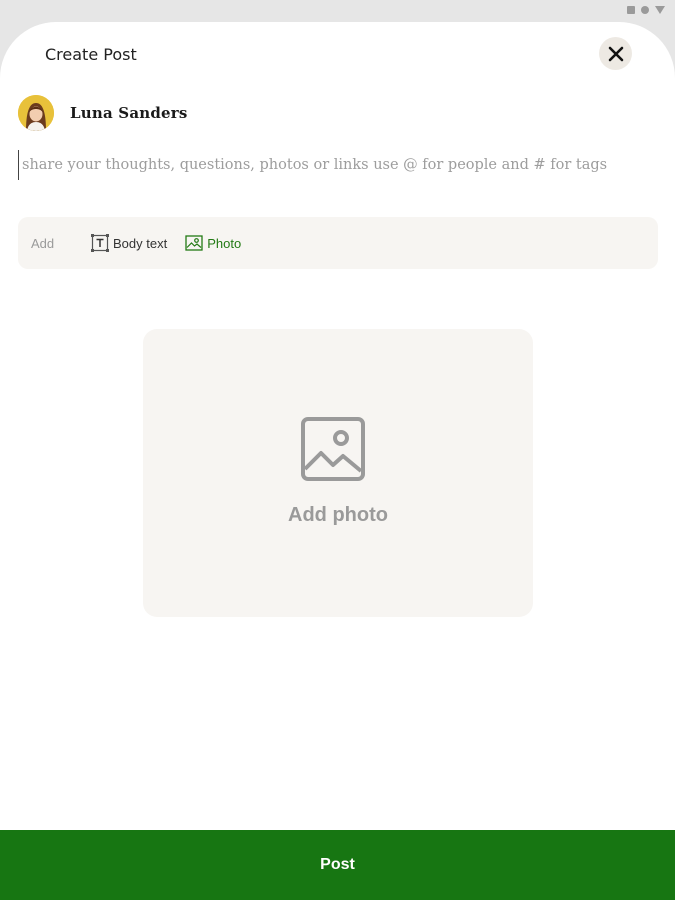 The image size is (675, 900). I want to click on author-name: Luna Sanders, so click(129, 113).